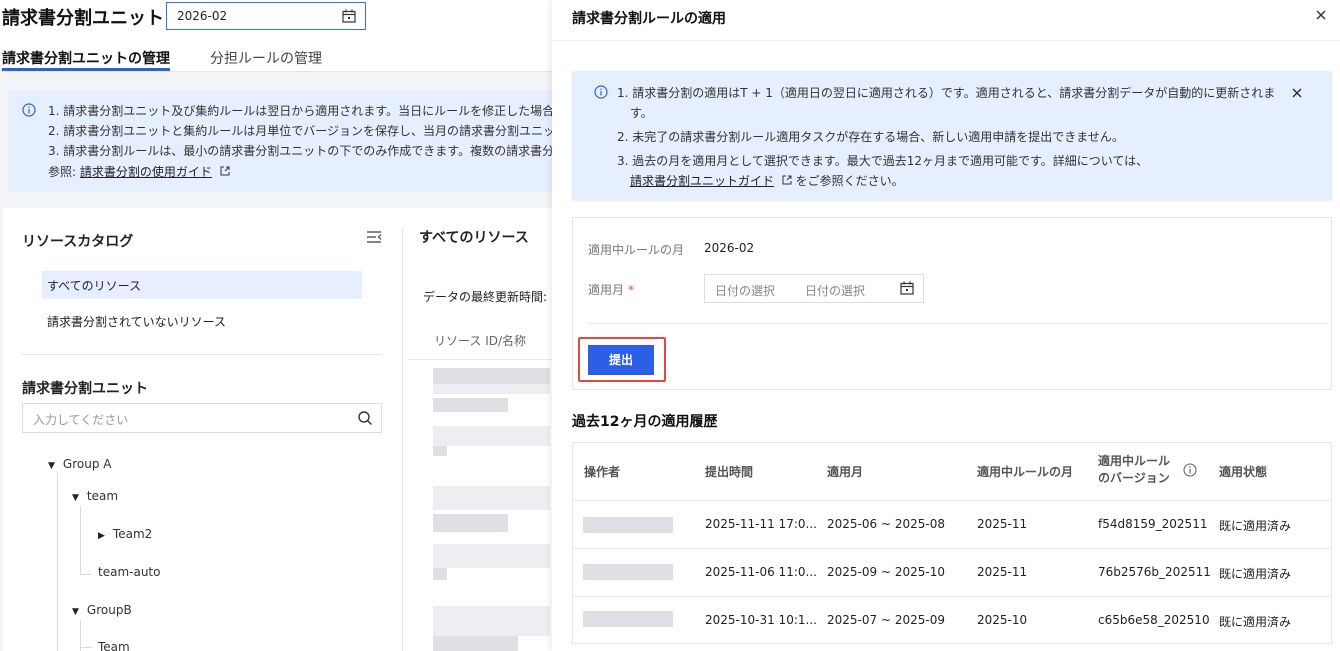 Image resolution: width=1340 pixels, height=651 pixels. I want to click on cell-rule-version: c65b6e58_202510, so click(1154, 620).